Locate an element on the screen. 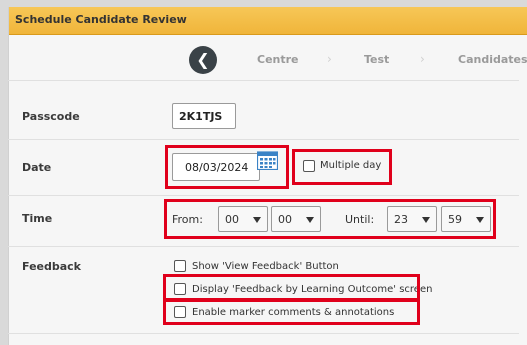 This screenshot has width=527, height=345. date-label: Date is located at coordinates (37, 167).